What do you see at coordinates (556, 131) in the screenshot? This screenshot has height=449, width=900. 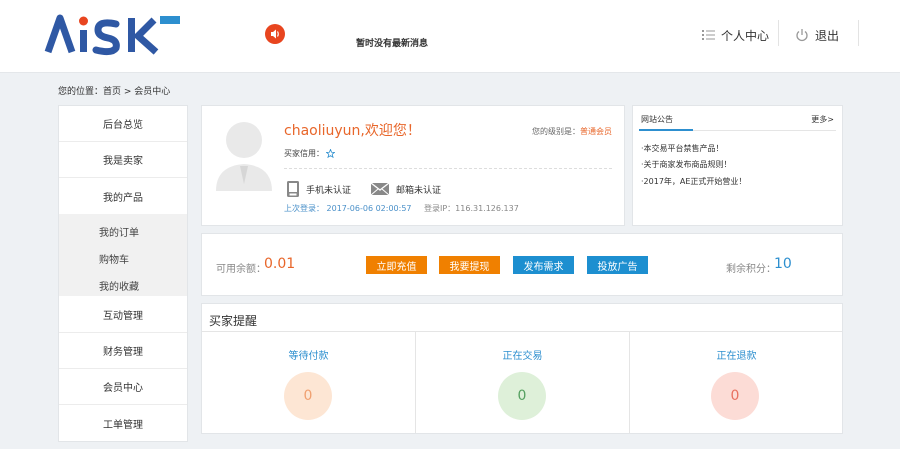 I see `member-level-label: 您的级别是：` at bounding box center [556, 131].